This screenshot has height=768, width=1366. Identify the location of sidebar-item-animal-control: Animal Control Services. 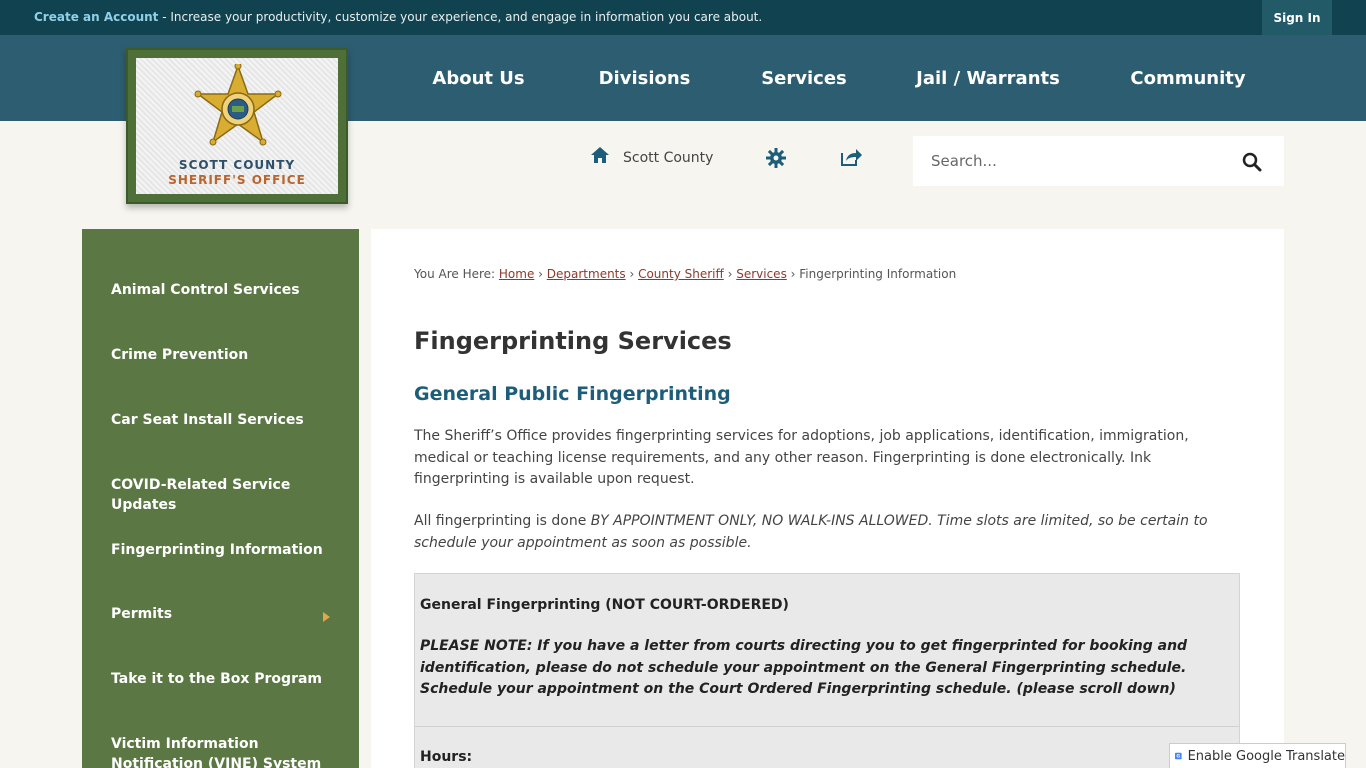
(226, 290).